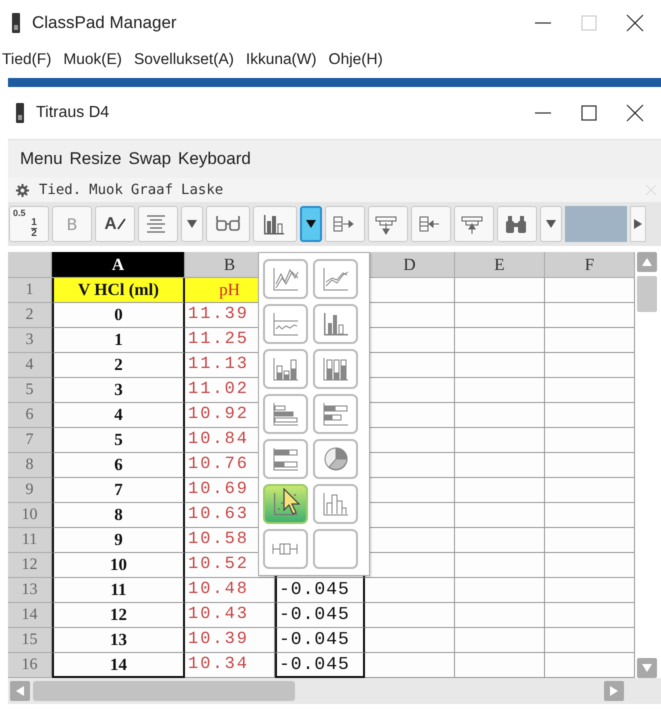 This screenshot has height=714, width=661. What do you see at coordinates (118, 440) in the screenshot?
I see `table-cell: 5` at bounding box center [118, 440].